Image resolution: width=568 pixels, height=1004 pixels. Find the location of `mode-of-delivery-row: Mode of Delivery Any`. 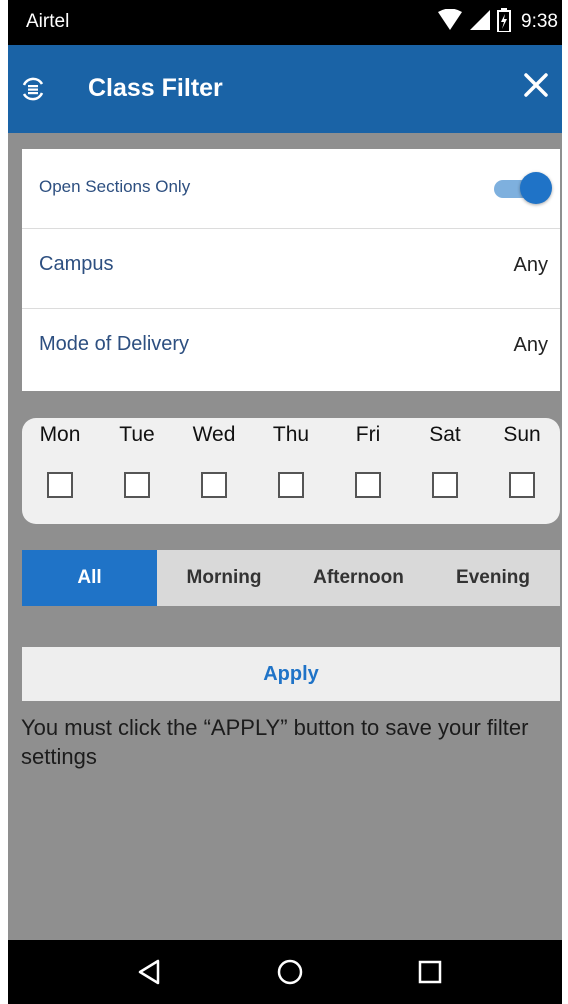

mode-of-delivery-row: Mode of Delivery Any is located at coordinates (291, 349).